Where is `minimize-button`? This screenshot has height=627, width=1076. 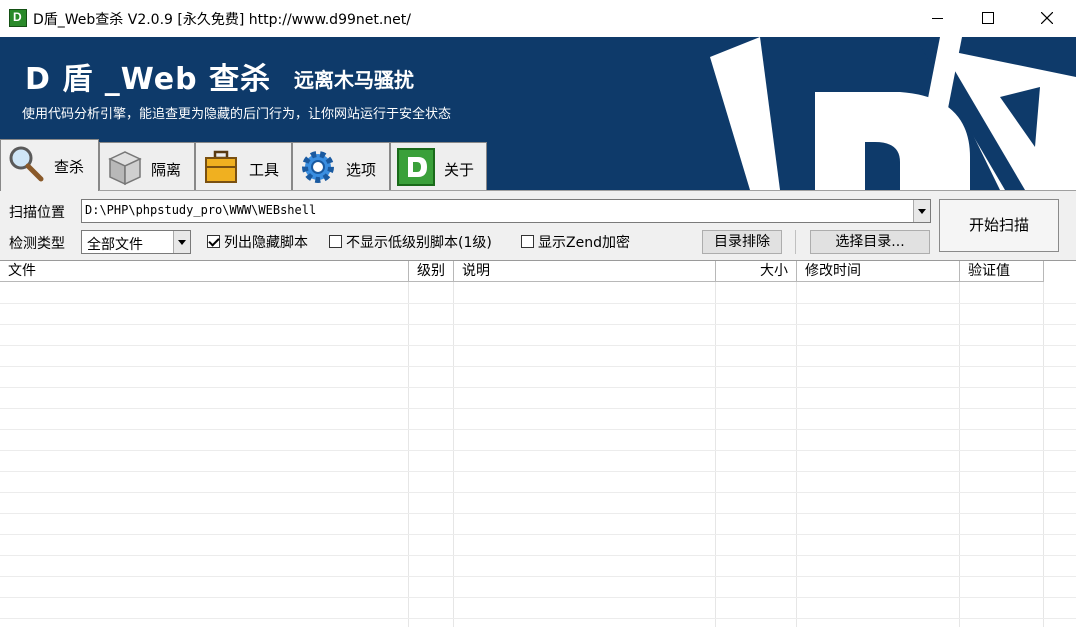
minimize-button is located at coordinates (938, 18).